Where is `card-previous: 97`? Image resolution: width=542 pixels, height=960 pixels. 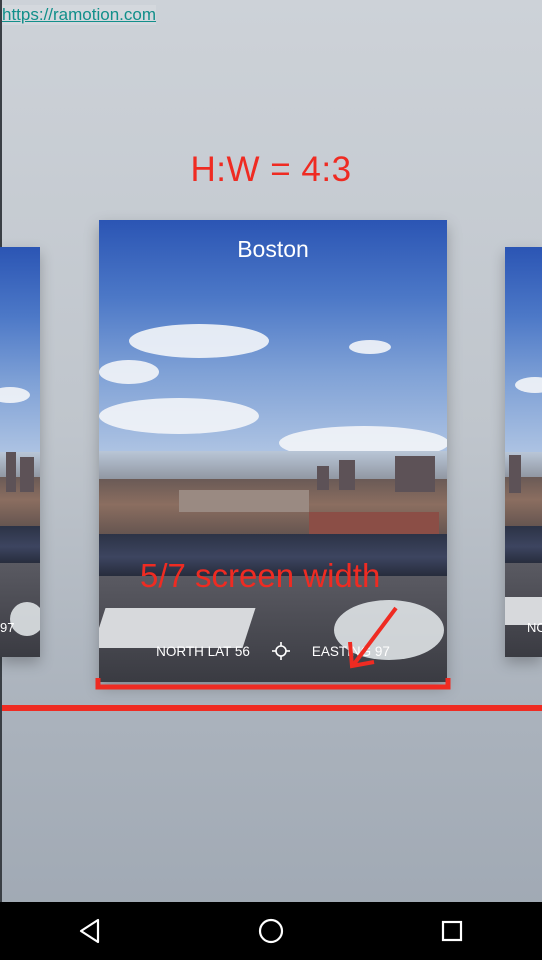
card-previous: 97 is located at coordinates (20, 452).